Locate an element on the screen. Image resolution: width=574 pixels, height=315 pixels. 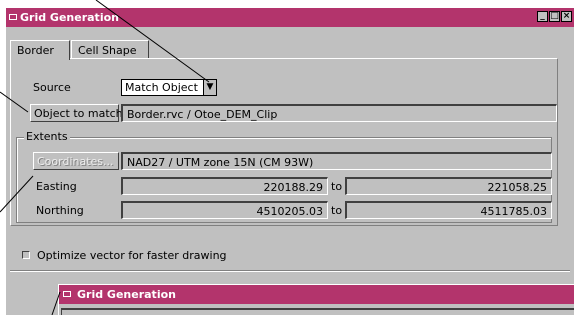
tab-cell-shape-label: Cell Shape is located at coordinates (107, 50).